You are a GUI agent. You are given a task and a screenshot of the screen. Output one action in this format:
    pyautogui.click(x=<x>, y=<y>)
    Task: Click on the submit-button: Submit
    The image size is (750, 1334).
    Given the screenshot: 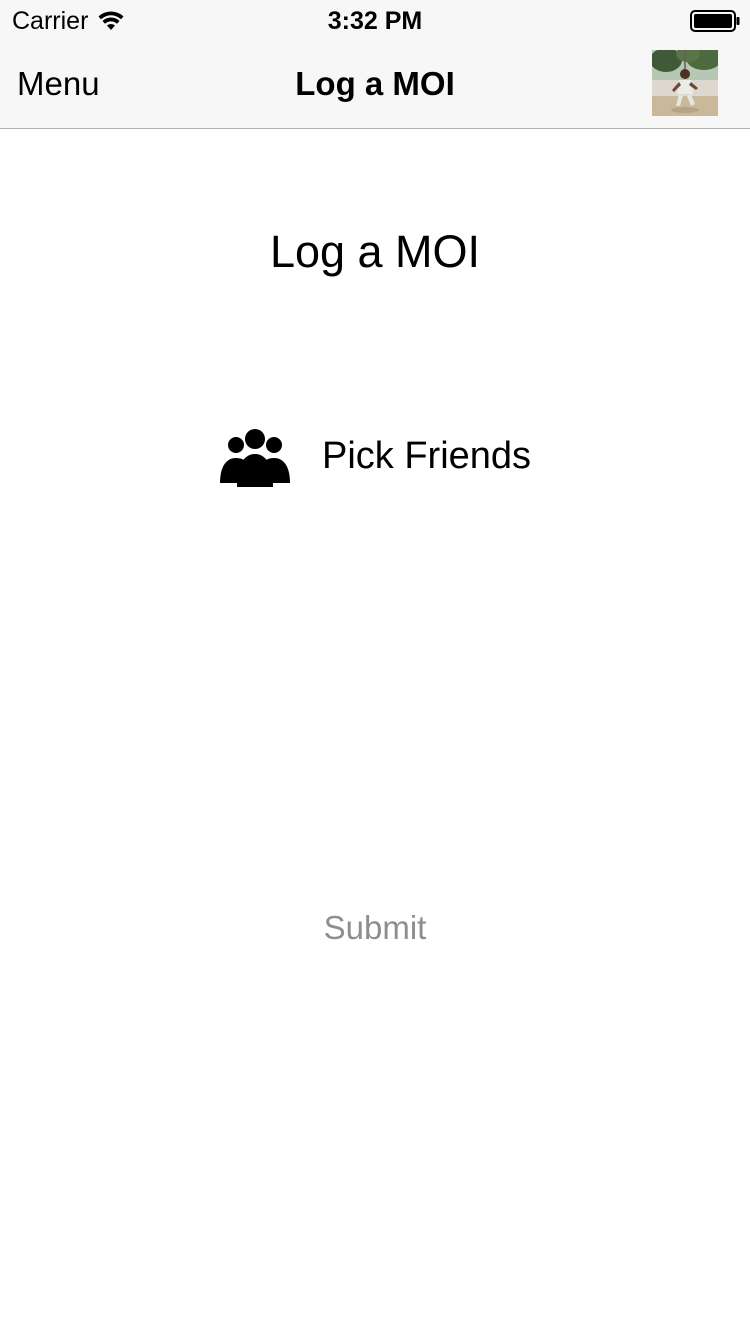 What is the action you would take?
    pyautogui.click(x=375, y=928)
    